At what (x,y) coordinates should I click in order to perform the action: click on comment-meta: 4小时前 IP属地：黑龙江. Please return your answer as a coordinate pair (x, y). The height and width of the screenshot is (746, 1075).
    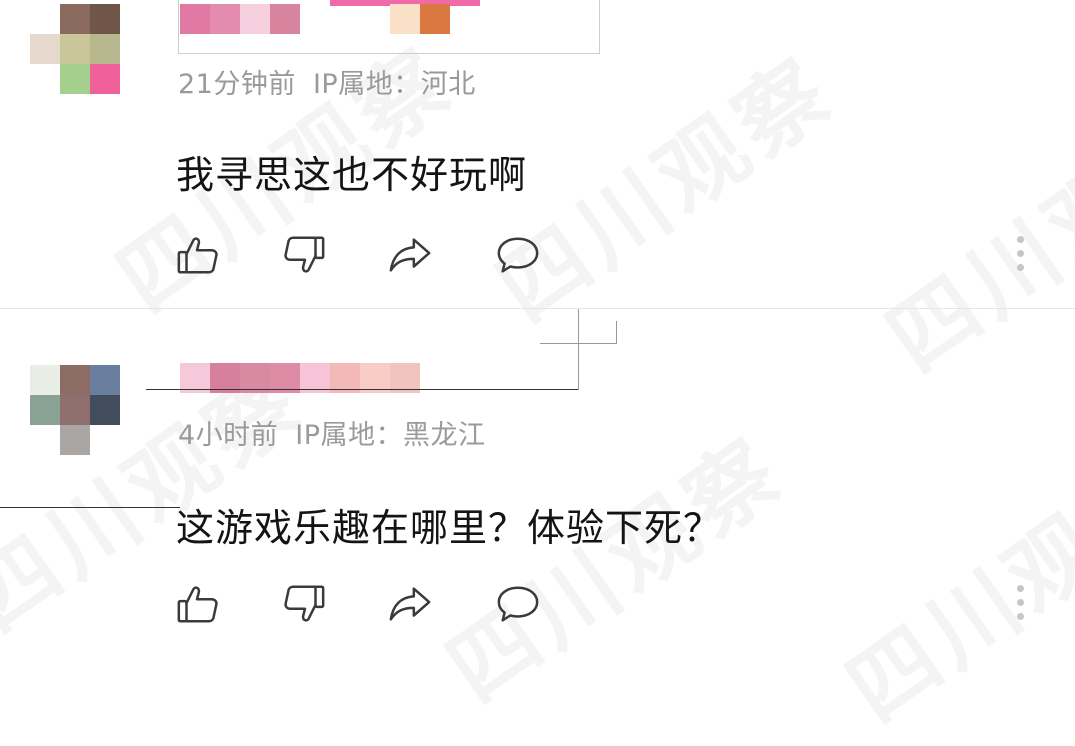
    Looking at the image, I should click on (332, 432).